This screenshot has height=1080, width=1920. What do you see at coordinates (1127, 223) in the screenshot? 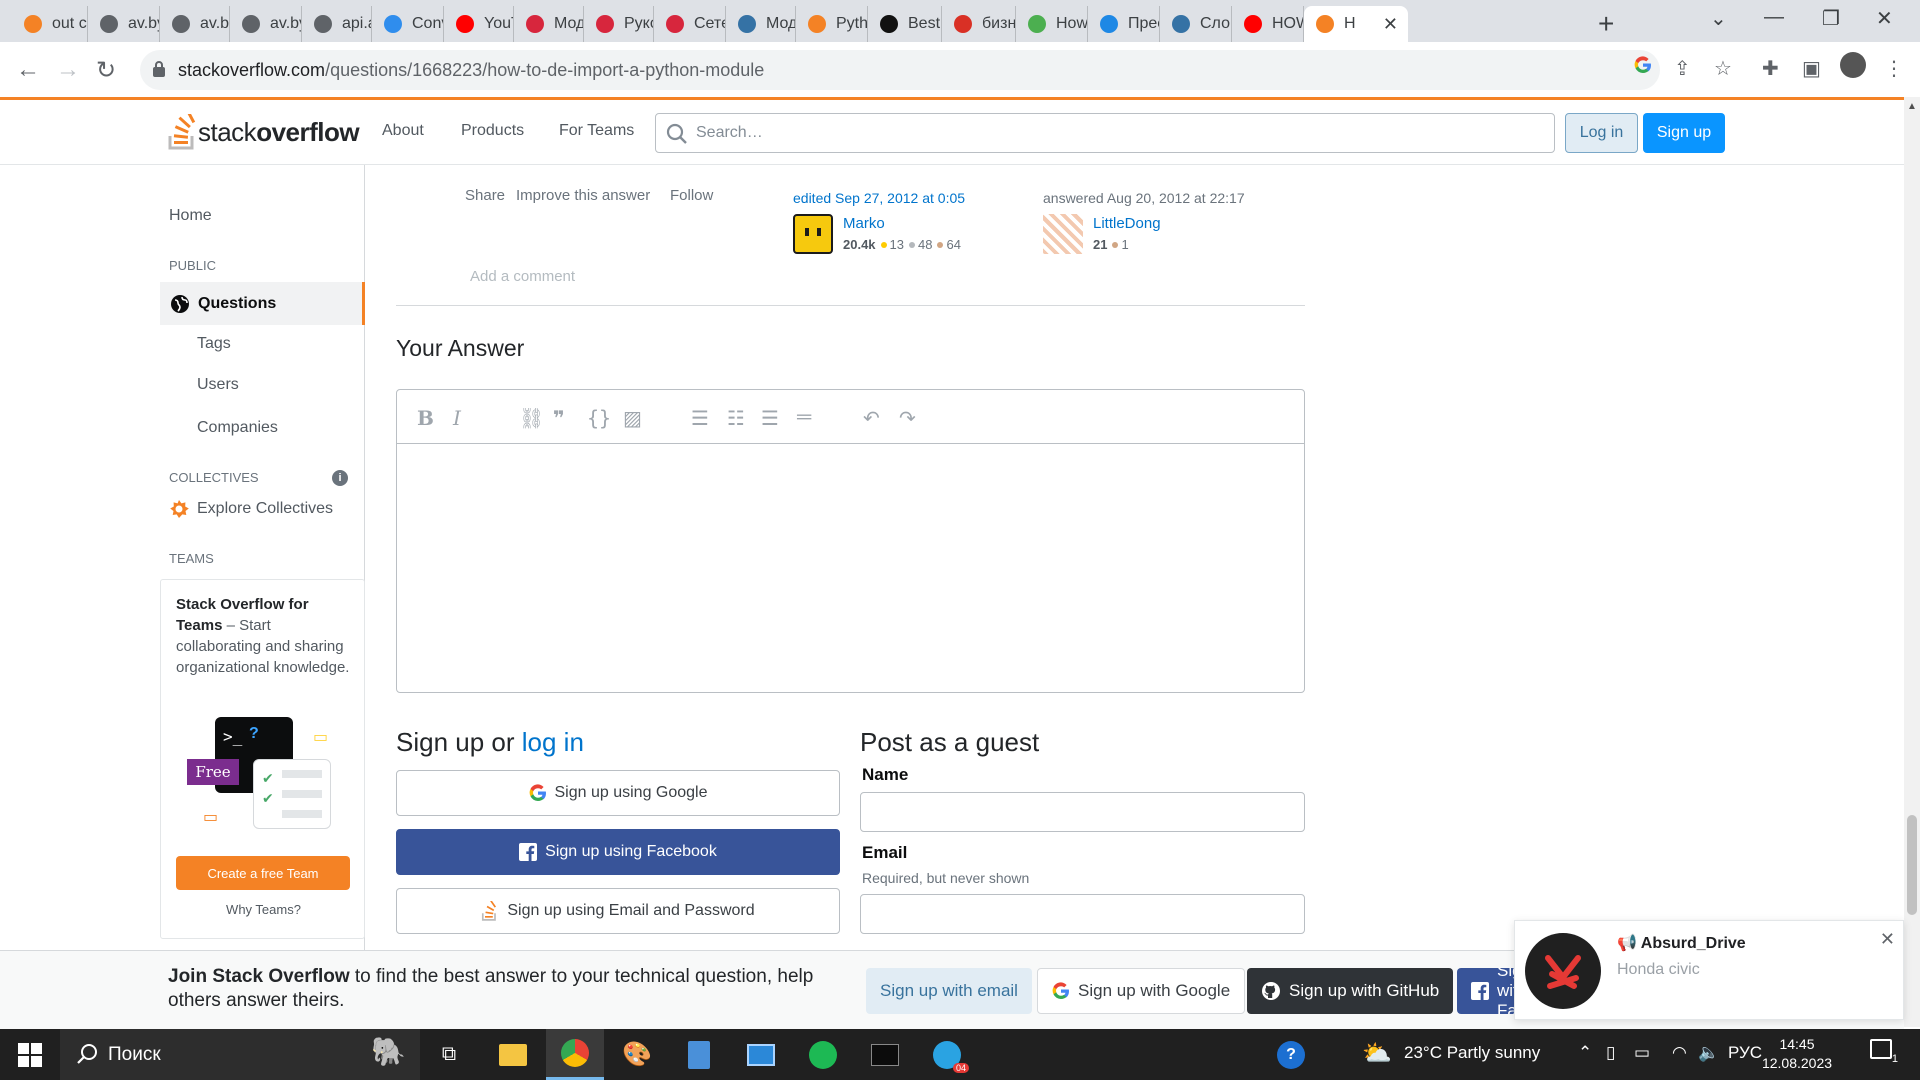
I see `author-user-name: LittleDong` at bounding box center [1127, 223].